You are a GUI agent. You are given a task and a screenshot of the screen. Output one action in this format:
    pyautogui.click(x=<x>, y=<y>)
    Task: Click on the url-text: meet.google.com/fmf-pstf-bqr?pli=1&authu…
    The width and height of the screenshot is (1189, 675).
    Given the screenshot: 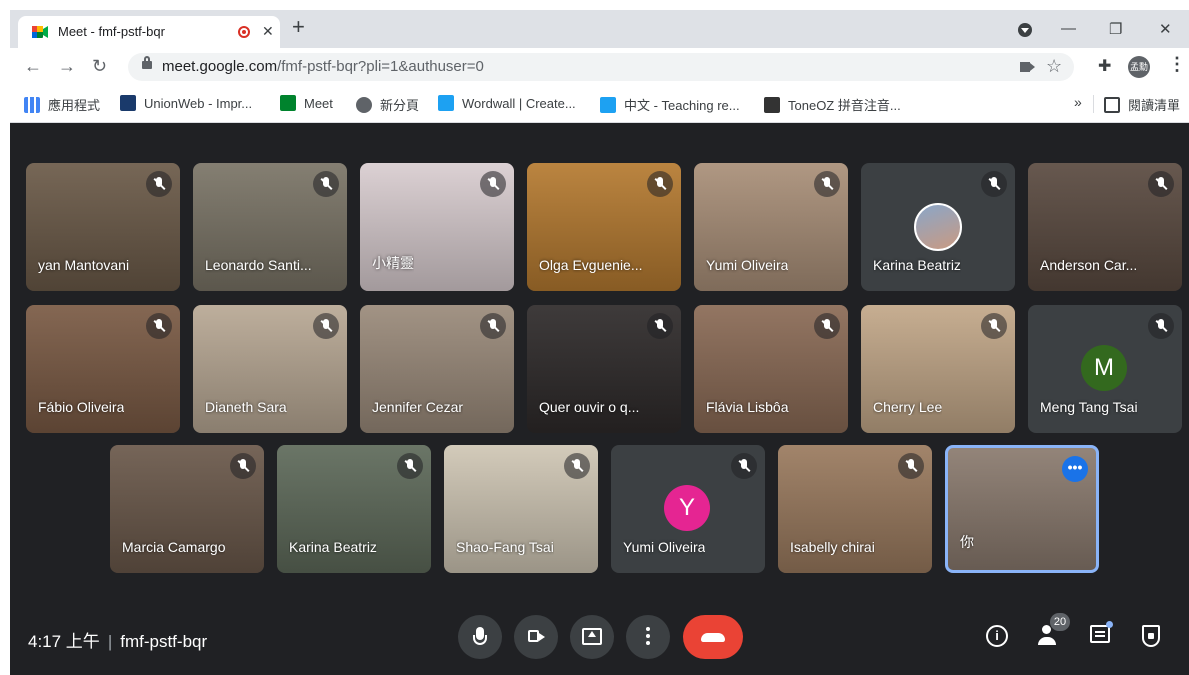 What is the action you would take?
    pyautogui.click(x=323, y=66)
    